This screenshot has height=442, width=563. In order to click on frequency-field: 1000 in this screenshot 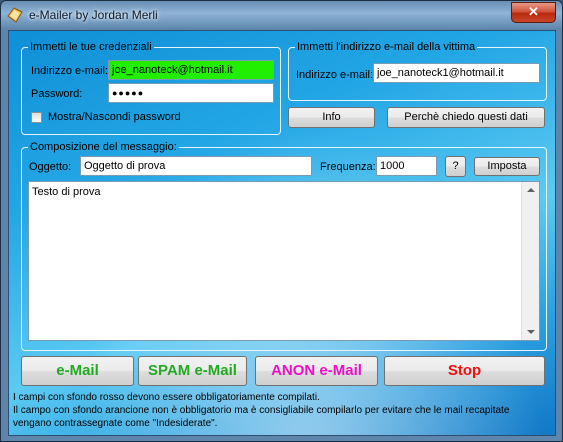, I will do `click(406, 166)`.